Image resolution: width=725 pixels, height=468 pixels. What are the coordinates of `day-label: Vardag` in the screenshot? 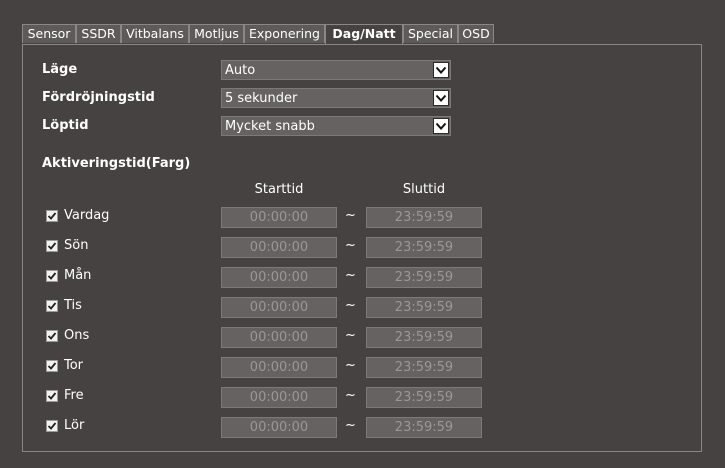 It's located at (87, 215).